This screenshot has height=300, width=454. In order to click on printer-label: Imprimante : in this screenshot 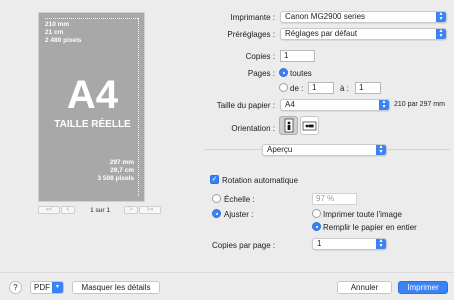, I will do `click(252, 17)`.